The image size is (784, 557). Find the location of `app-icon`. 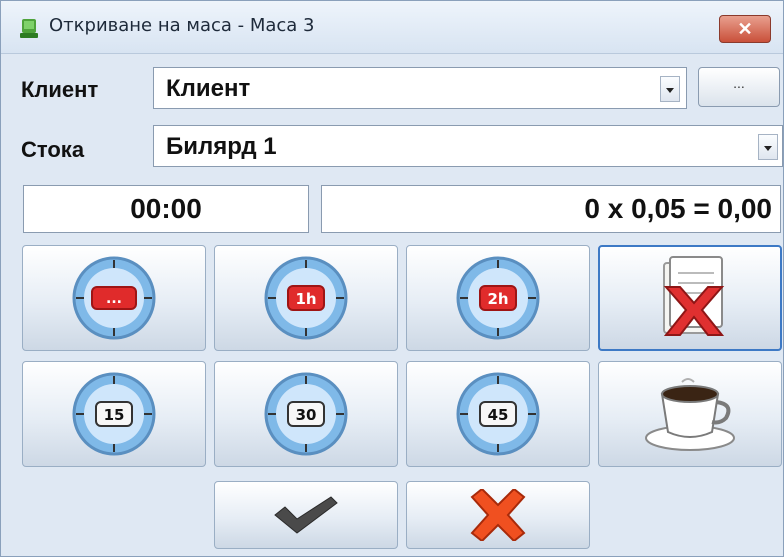

app-icon is located at coordinates (29, 28).